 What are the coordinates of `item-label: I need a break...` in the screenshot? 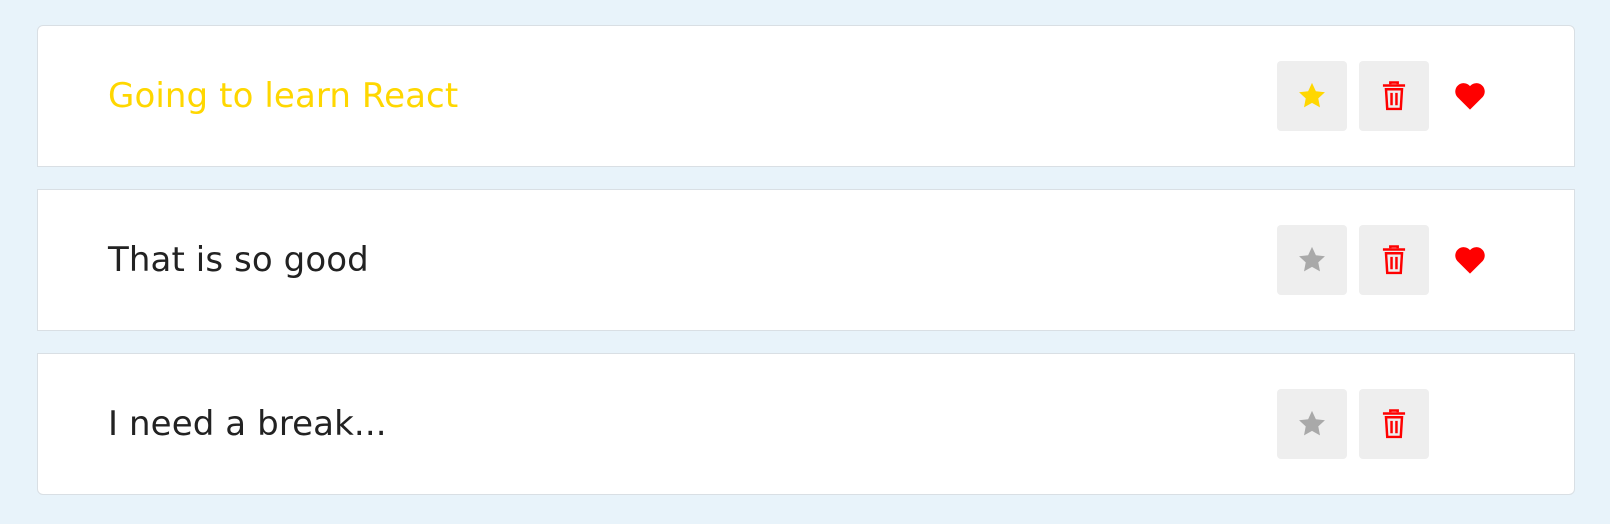 It's located at (247, 424).